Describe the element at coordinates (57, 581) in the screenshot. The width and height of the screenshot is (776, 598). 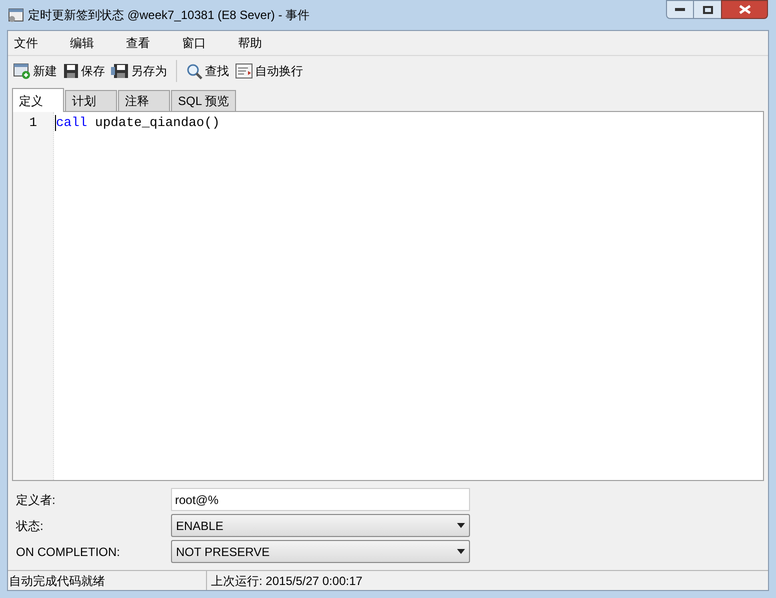
I see `status-text: 自动完成代码就绪` at that location.